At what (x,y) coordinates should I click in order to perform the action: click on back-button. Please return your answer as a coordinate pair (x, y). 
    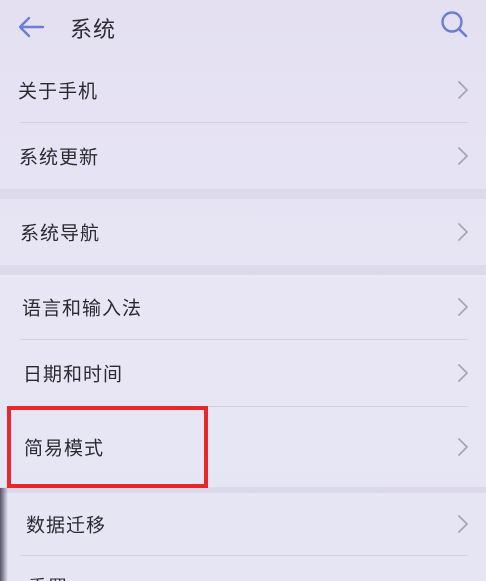
    Looking at the image, I should click on (31, 27).